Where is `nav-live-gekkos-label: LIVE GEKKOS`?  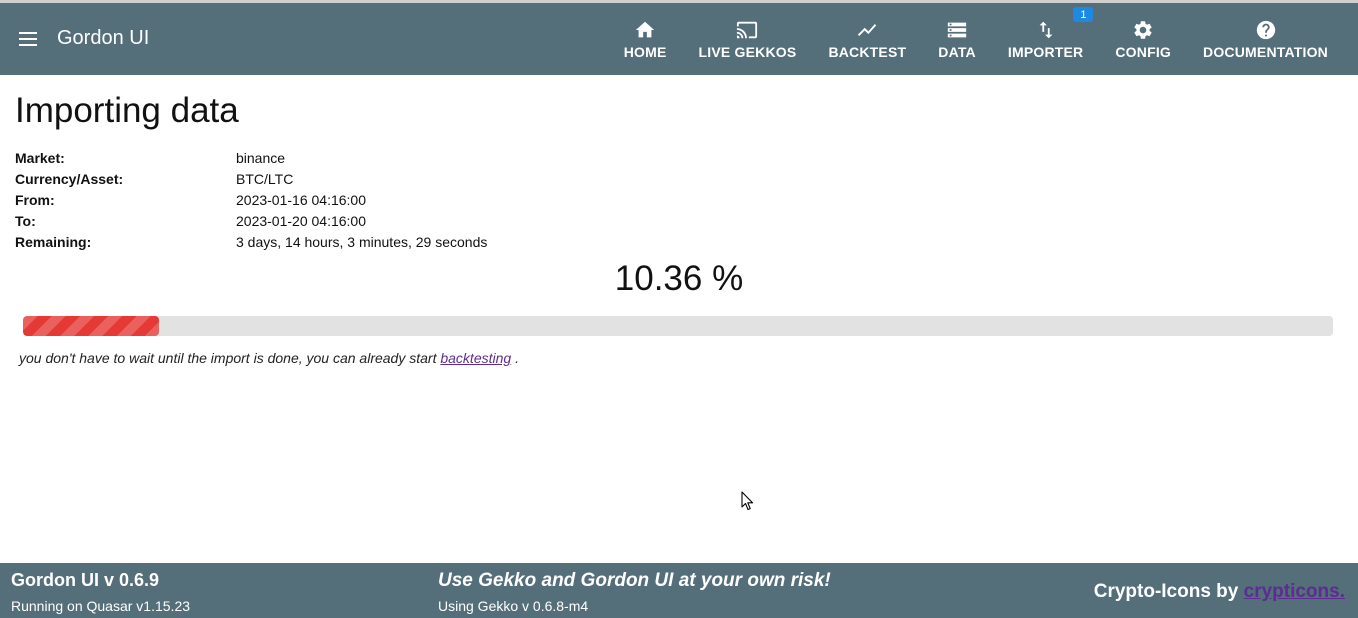 nav-live-gekkos-label: LIVE GEKKOS is located at coordinates (747, 51).